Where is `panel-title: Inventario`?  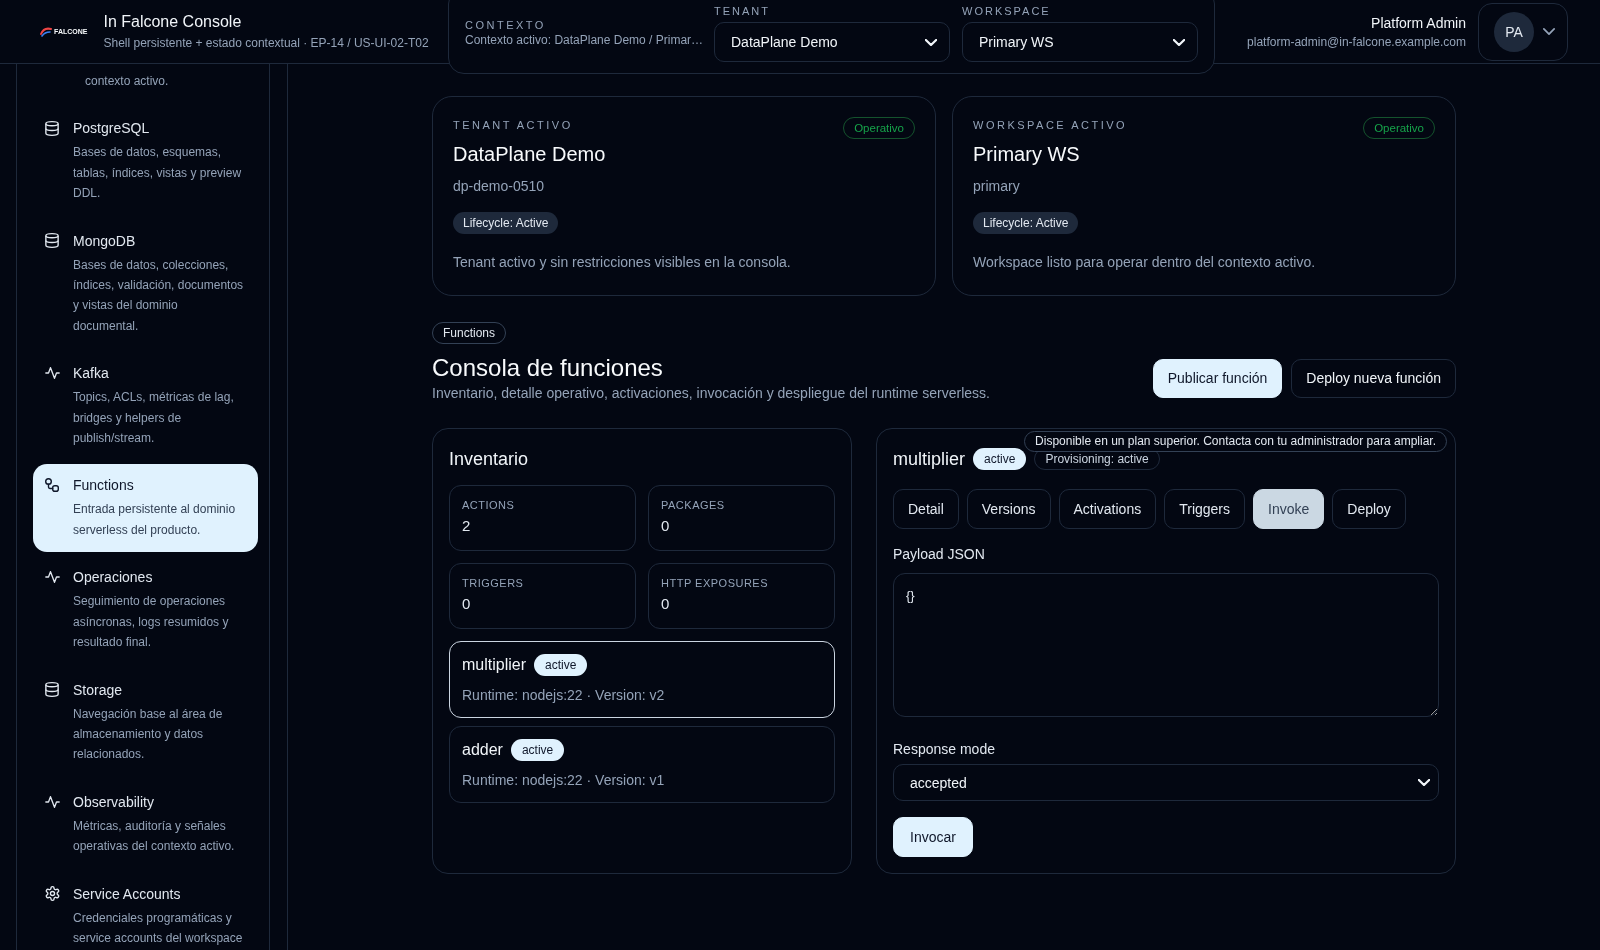 panel-title: Inventario is located at coordinates (489, 459).